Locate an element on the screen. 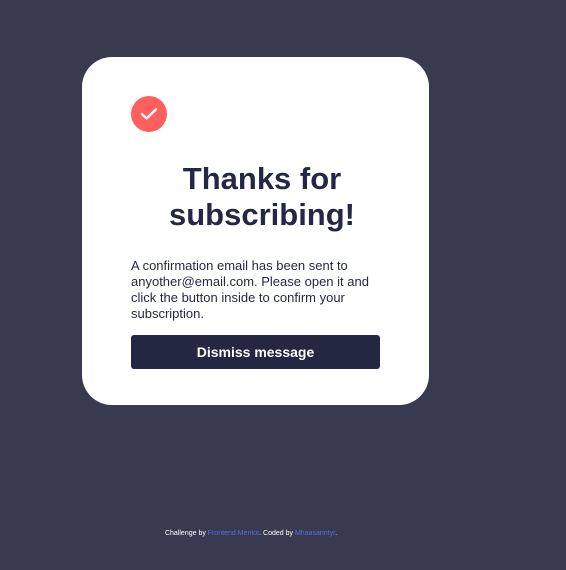 The height and width of the screenshot is (570, 566). coded-prefix: . Coded by is located at coordinates (277, 533).